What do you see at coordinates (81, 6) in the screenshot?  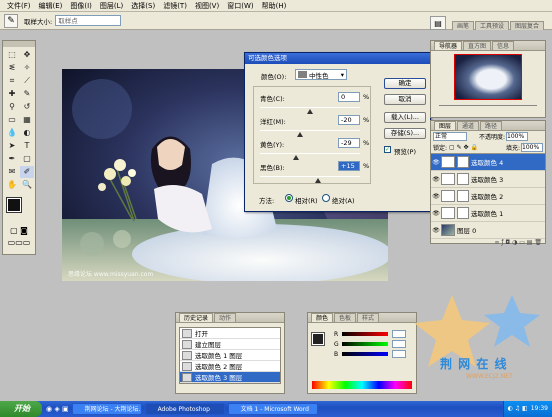 I see `menu-image: 图像(I)` at bounding box center [81, 6].